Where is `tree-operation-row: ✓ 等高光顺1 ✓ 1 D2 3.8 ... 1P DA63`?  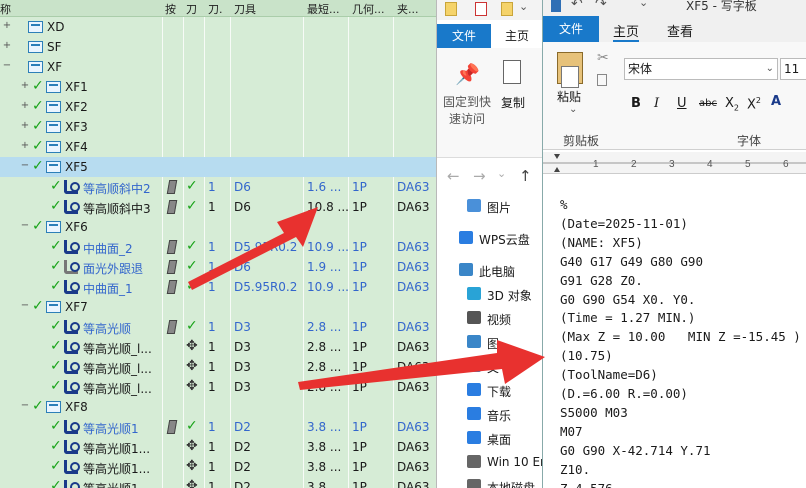
tree-operation-row: ✓ 等高光顺1 ✓ 1 D2 3.8 ... 1P DA63 is located at coordinates (218, 427).